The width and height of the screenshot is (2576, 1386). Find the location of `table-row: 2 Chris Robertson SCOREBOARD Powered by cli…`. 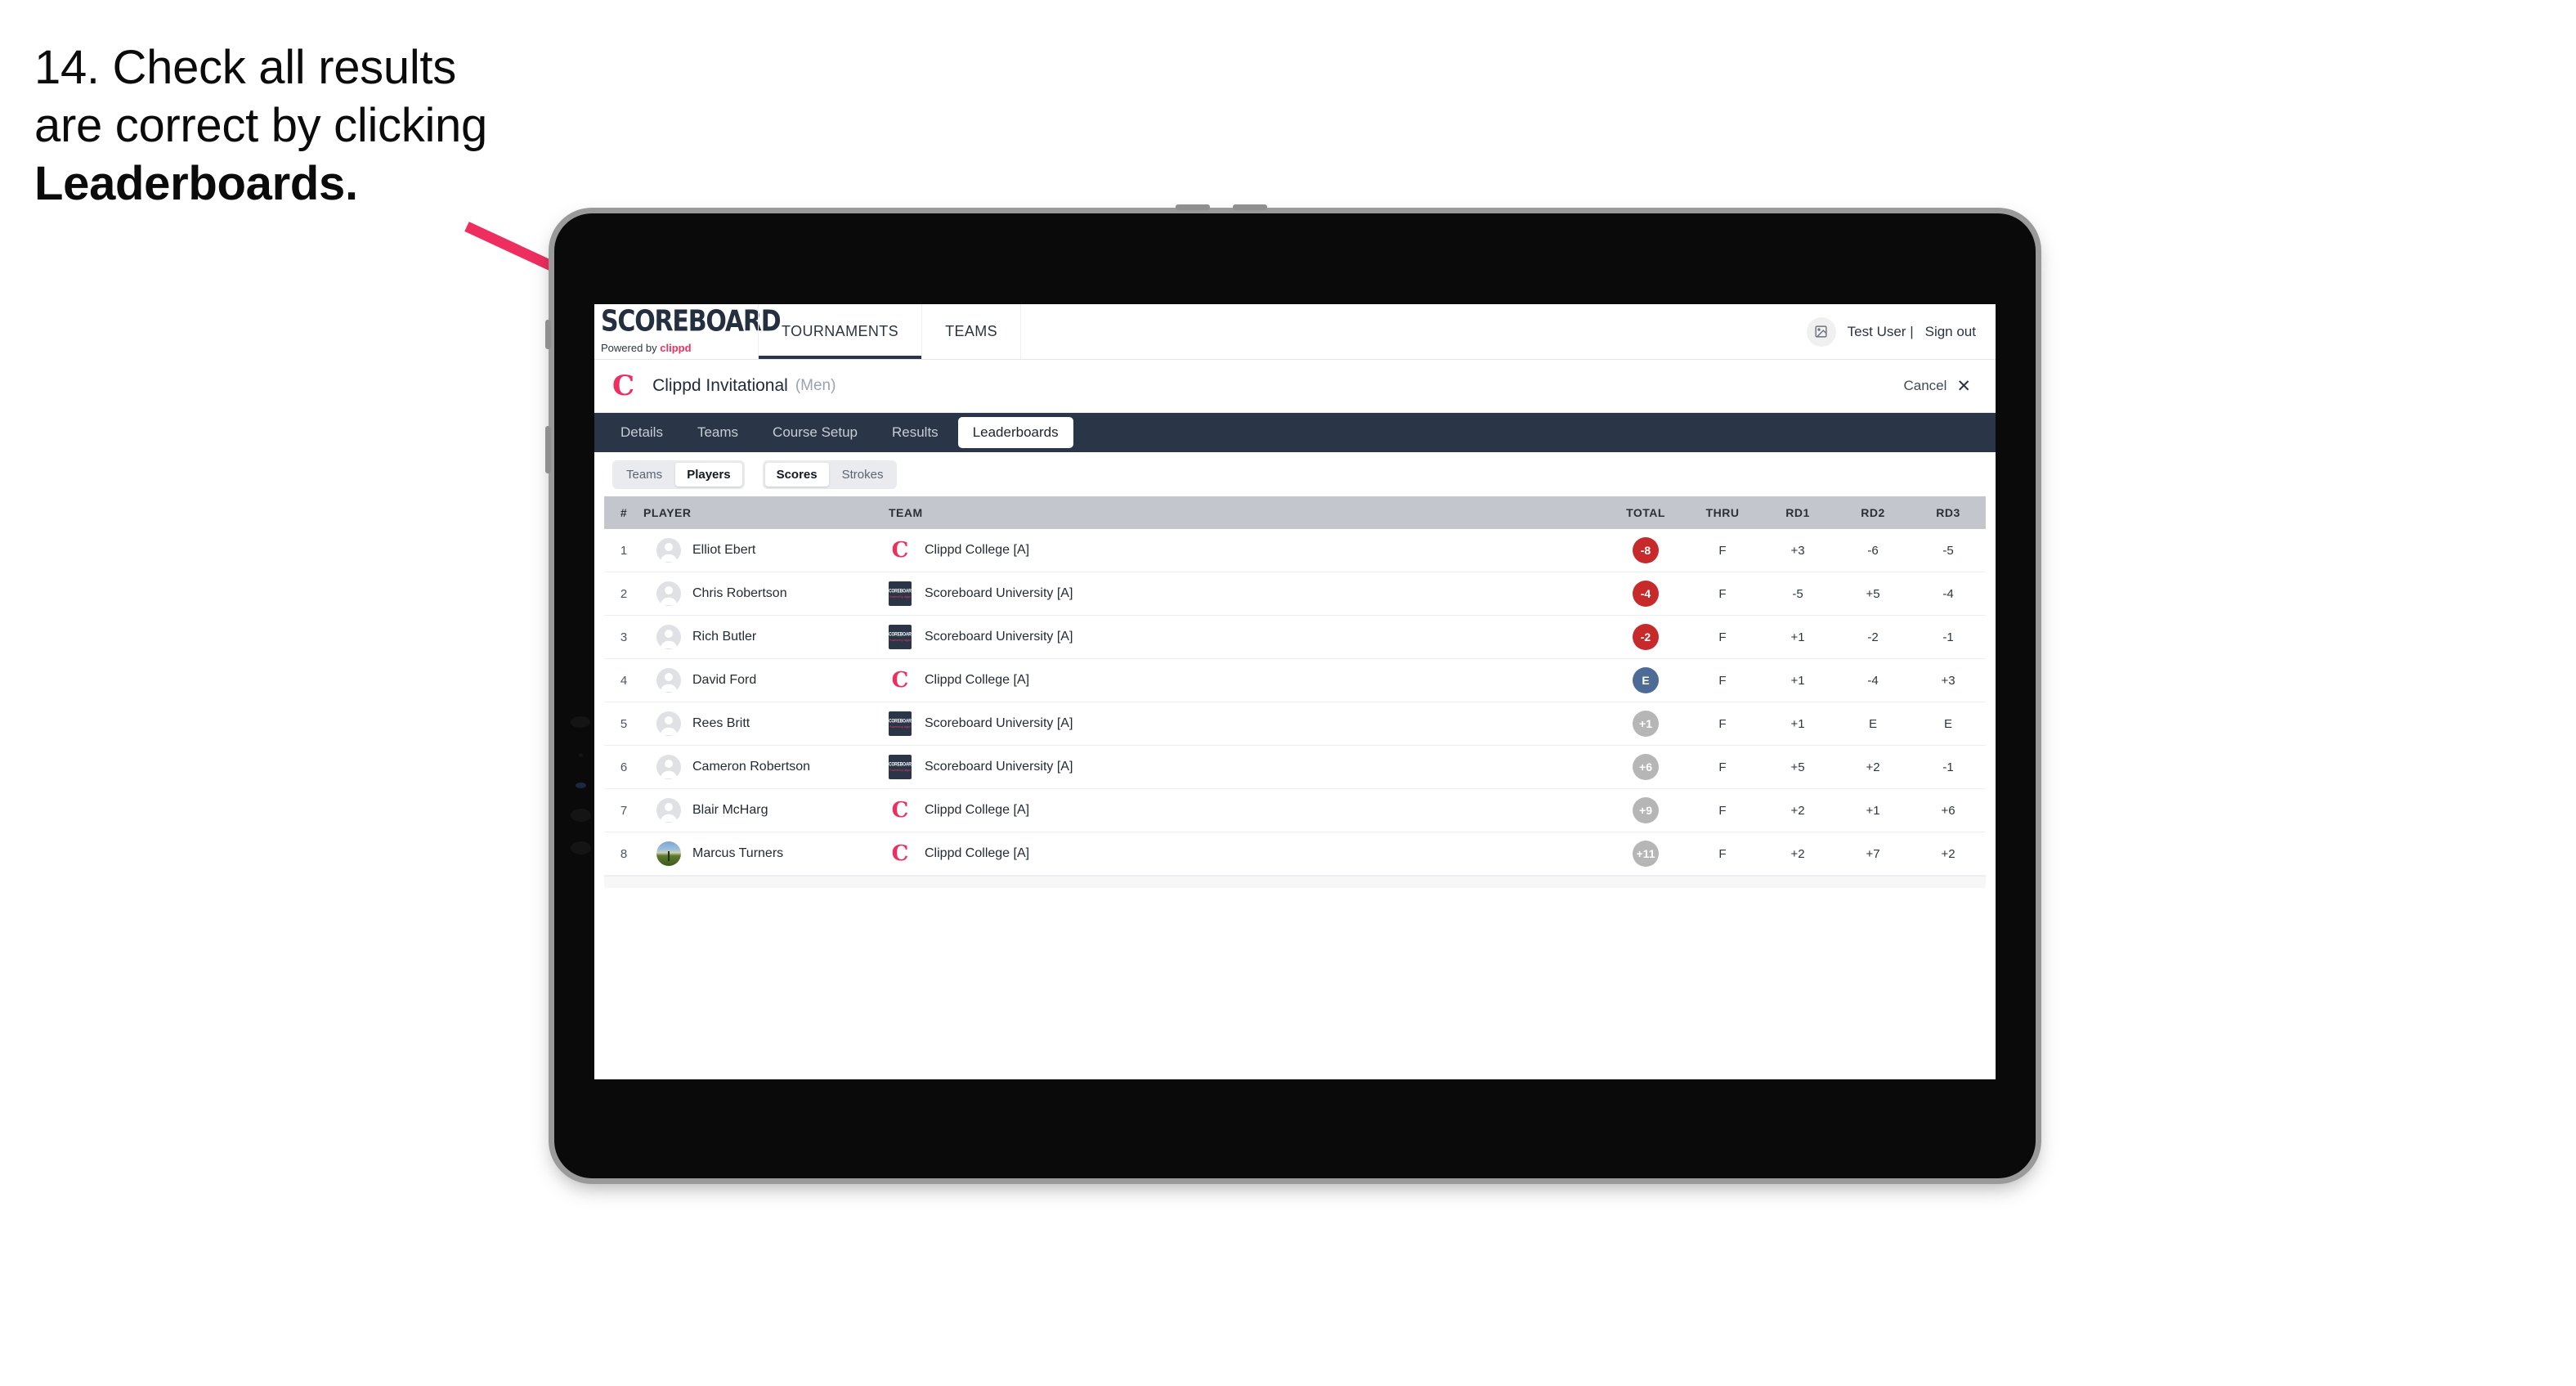

table-row: 2 Chris Robertson SCOREBOARD Powered by cli… is located at coordinates (1295, 594).